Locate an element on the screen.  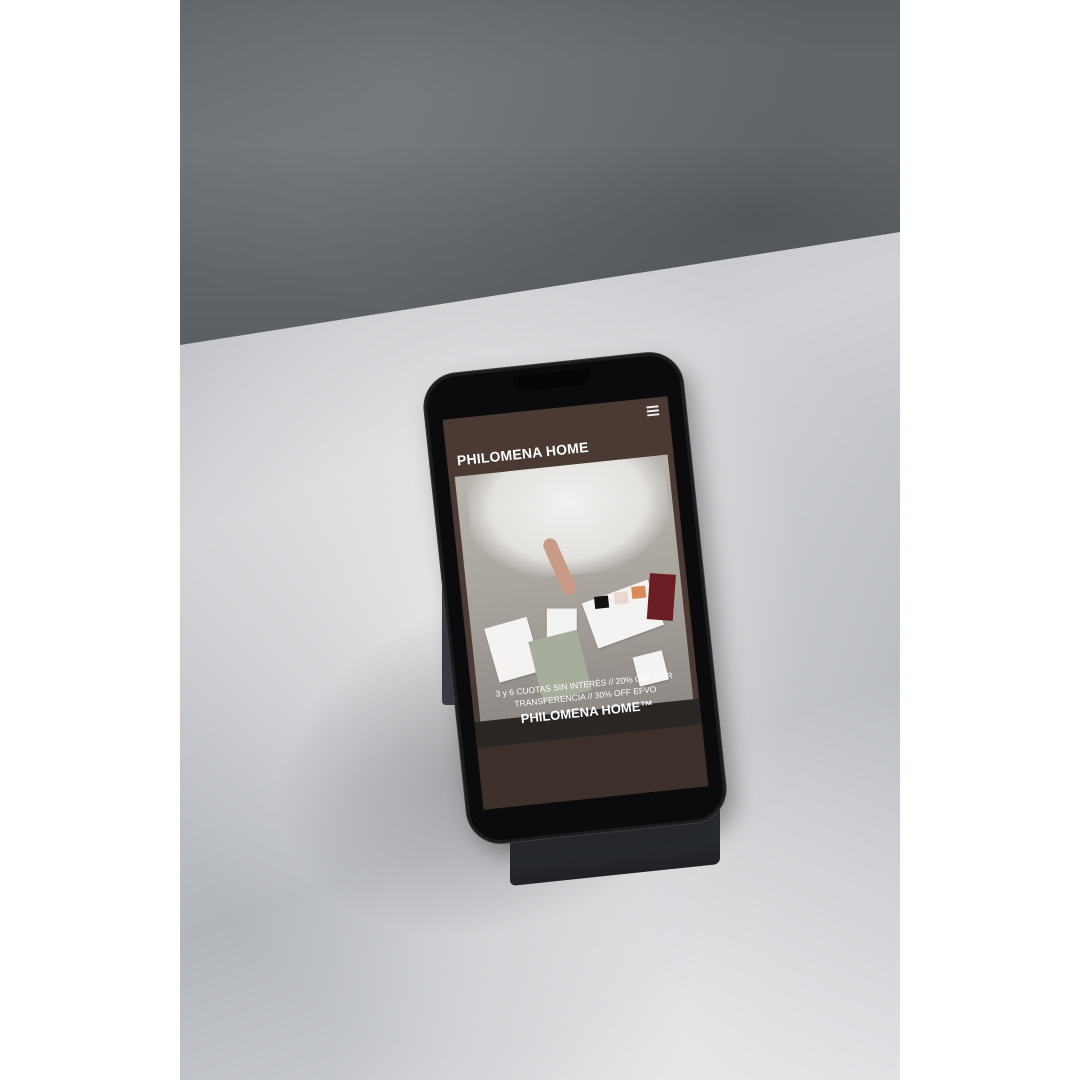
hero-card is located at coordinates (661, 597).